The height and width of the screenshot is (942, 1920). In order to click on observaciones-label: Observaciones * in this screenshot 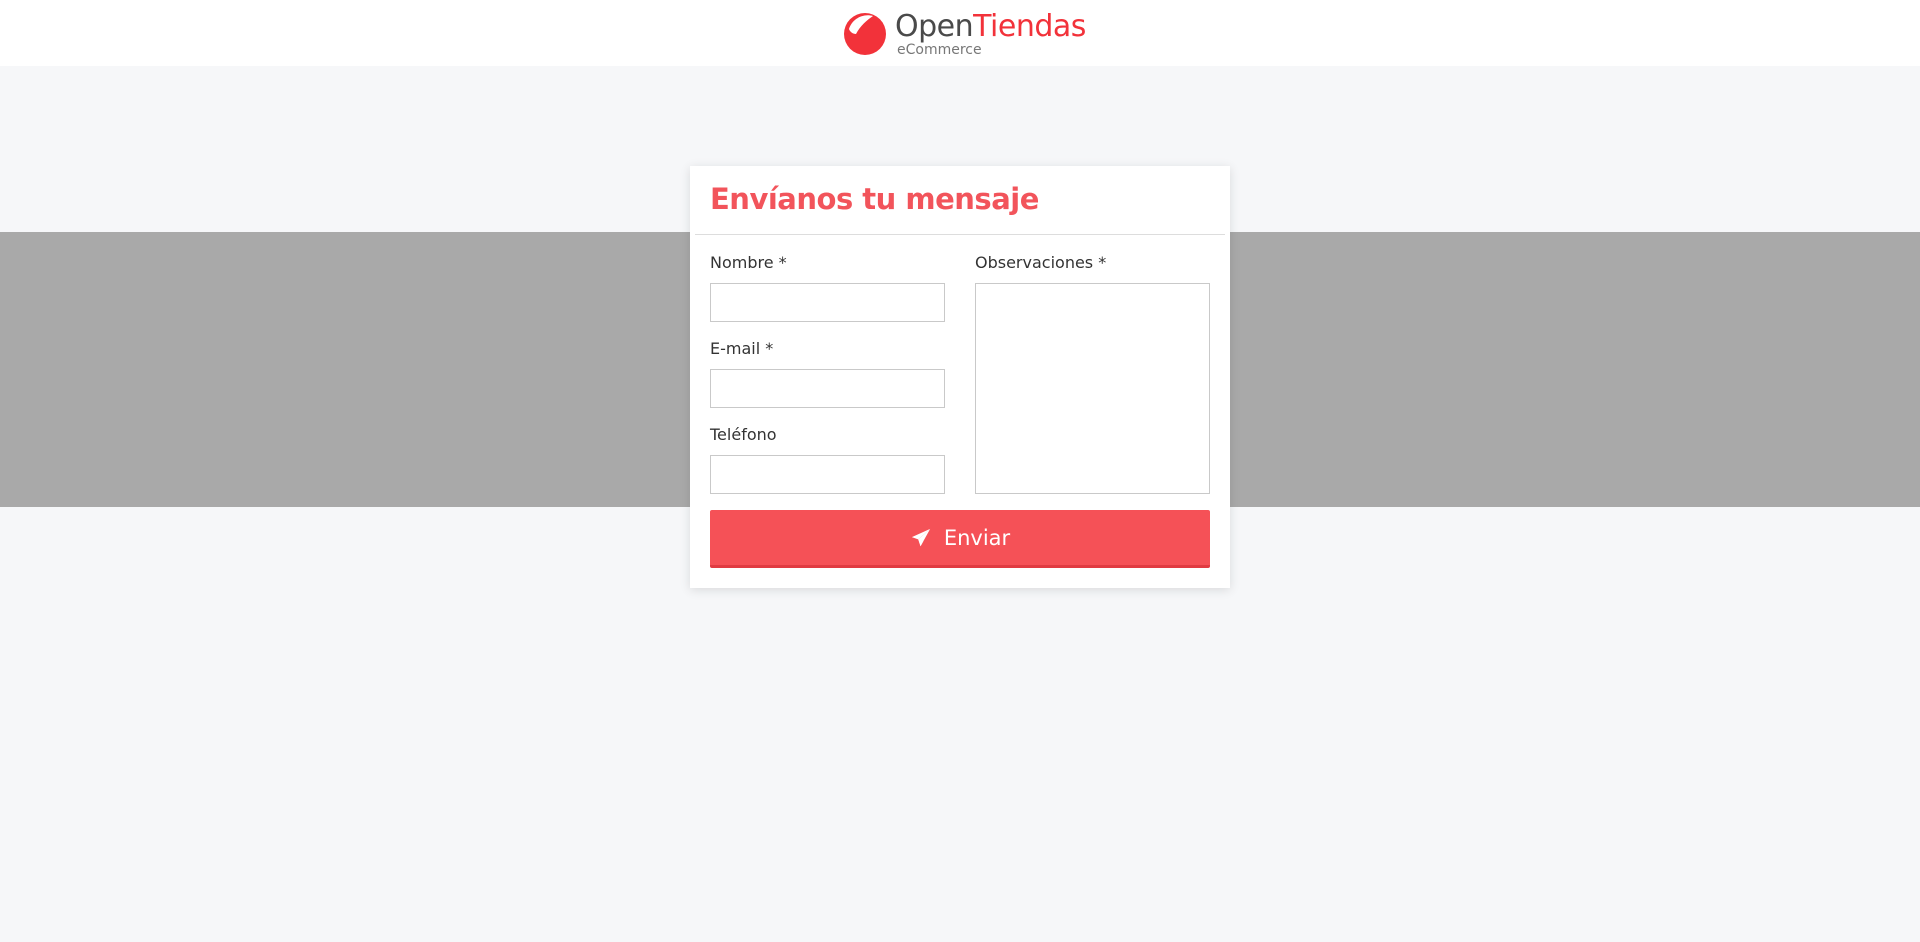, I will do `click(1041, 262)`.